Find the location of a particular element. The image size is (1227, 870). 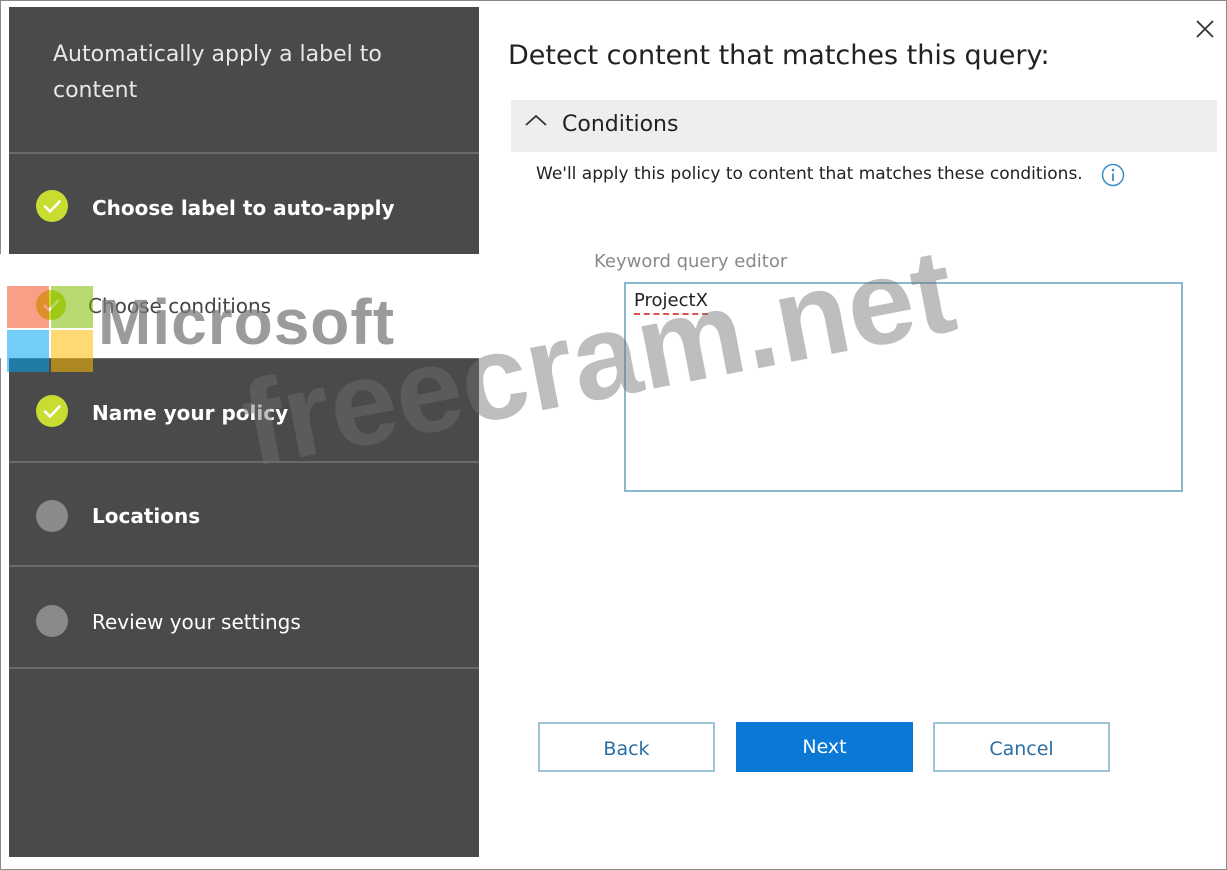

step-locations: Locations is located at coordinates (244, 514).